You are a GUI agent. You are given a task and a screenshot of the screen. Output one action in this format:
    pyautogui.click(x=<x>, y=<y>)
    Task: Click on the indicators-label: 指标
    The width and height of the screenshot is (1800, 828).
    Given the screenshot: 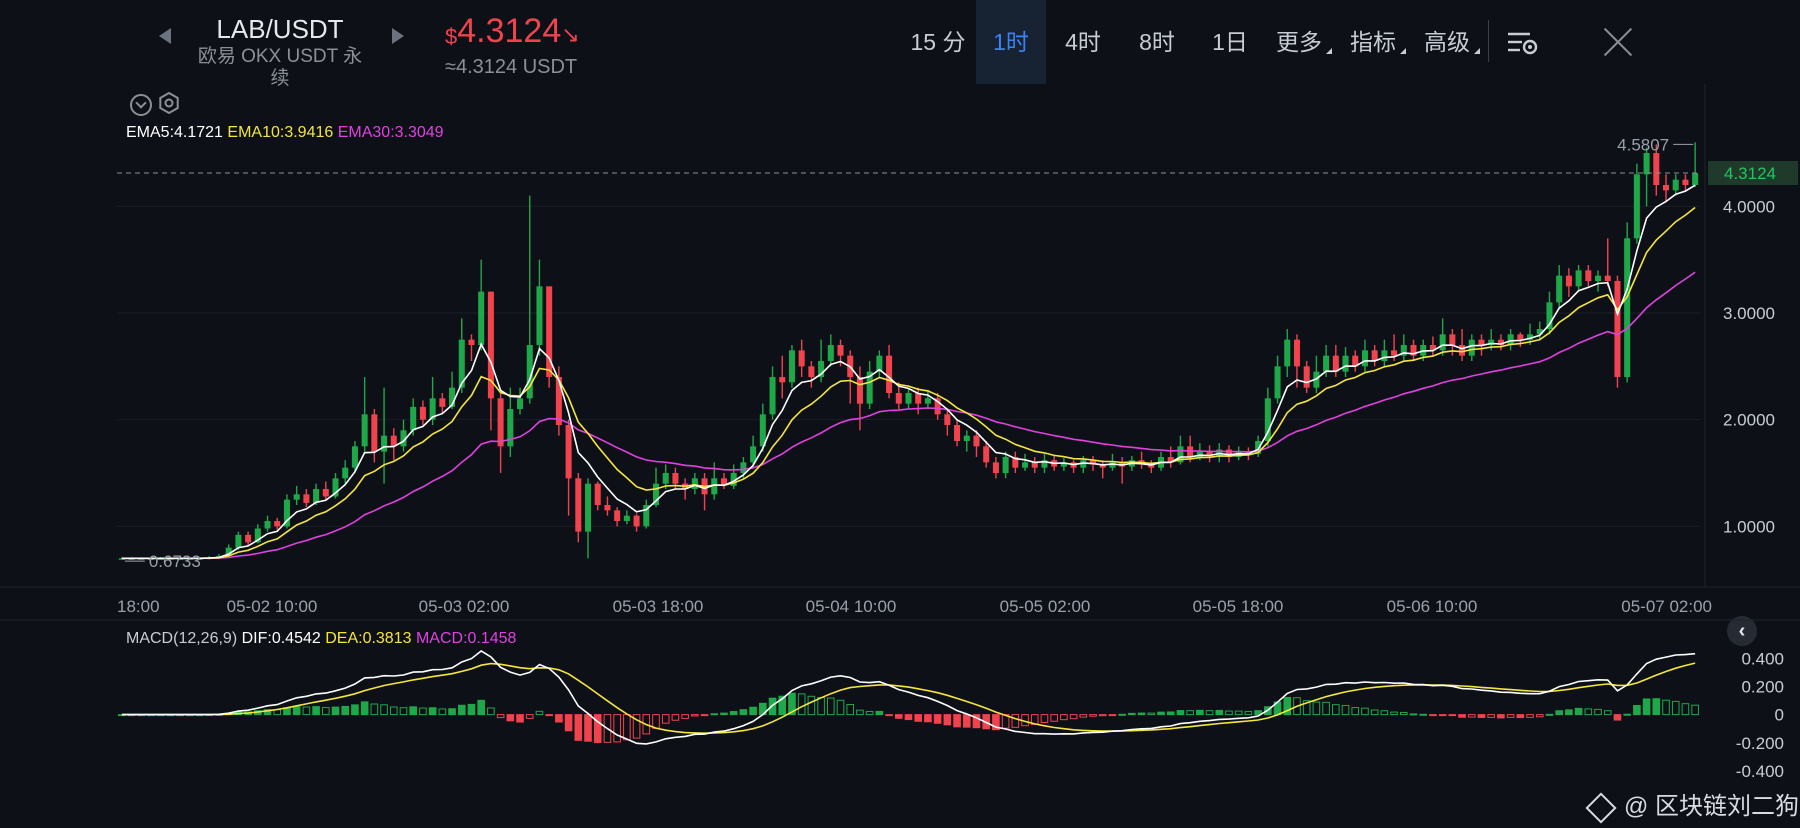 What is the action you would take?
    pyautogui.click(x=1373, y=42)
    